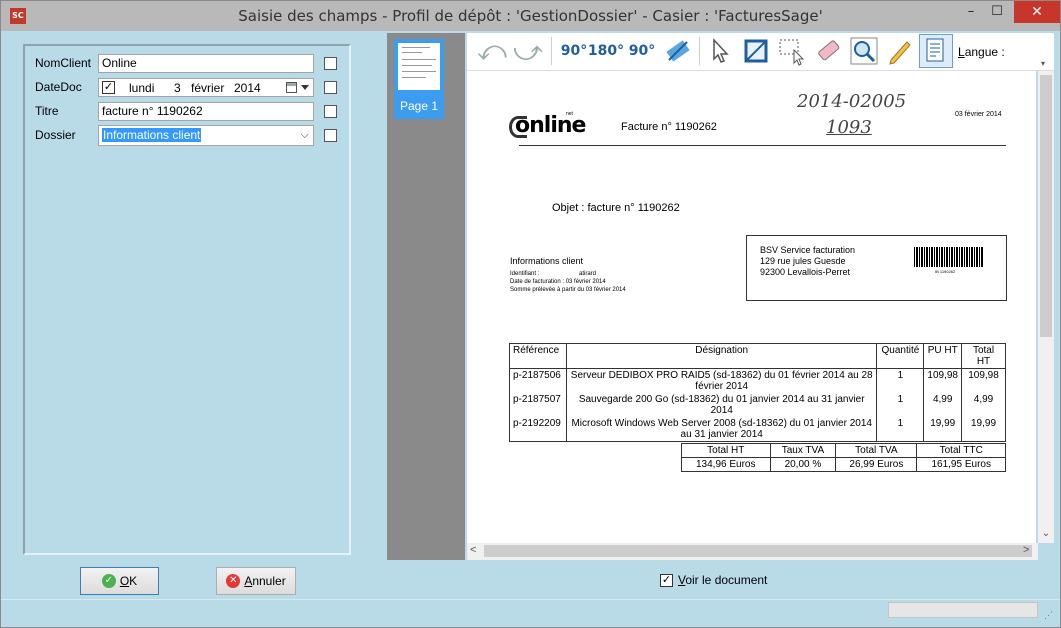  Describe the element at coordinates (726, 450) in the screenshot. I see `totals-header-total-ht: Total HT` at that location.